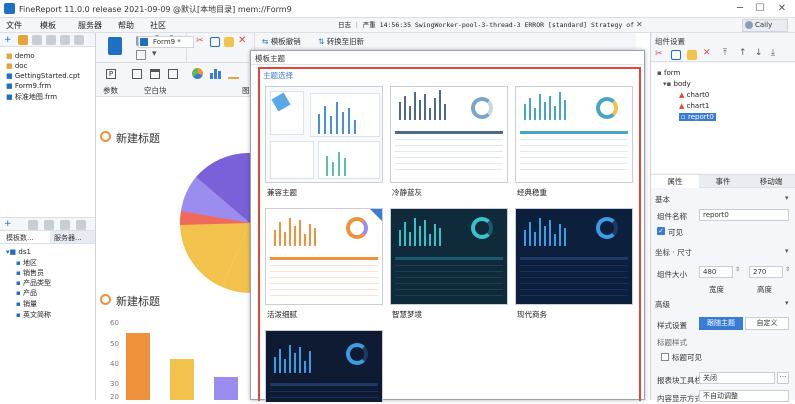  I want to click on edit-icon, so click(37, 40).